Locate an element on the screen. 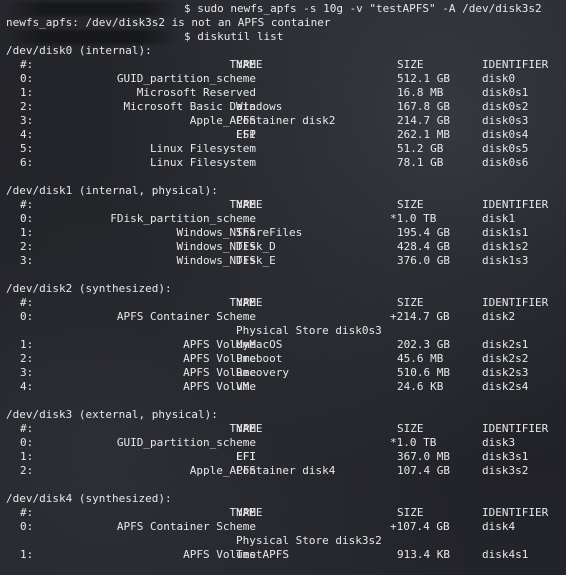 This screenshot has height=575, width=566. disk-header: /dev/disk1 (internal, physical): is located at coordinates (112, 190).